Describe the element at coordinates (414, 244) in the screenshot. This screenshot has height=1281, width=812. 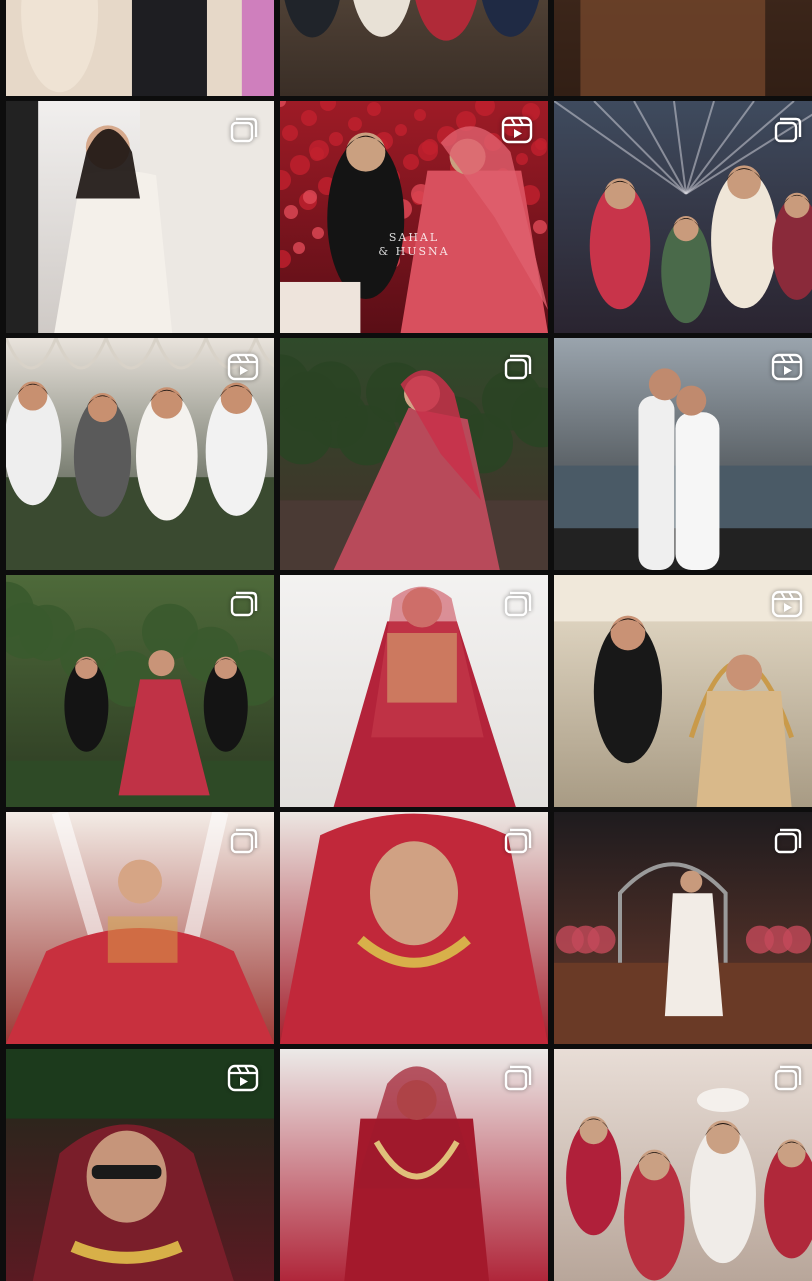
I see `post-watermark-text: SAHAL & HUSNA` at that location.